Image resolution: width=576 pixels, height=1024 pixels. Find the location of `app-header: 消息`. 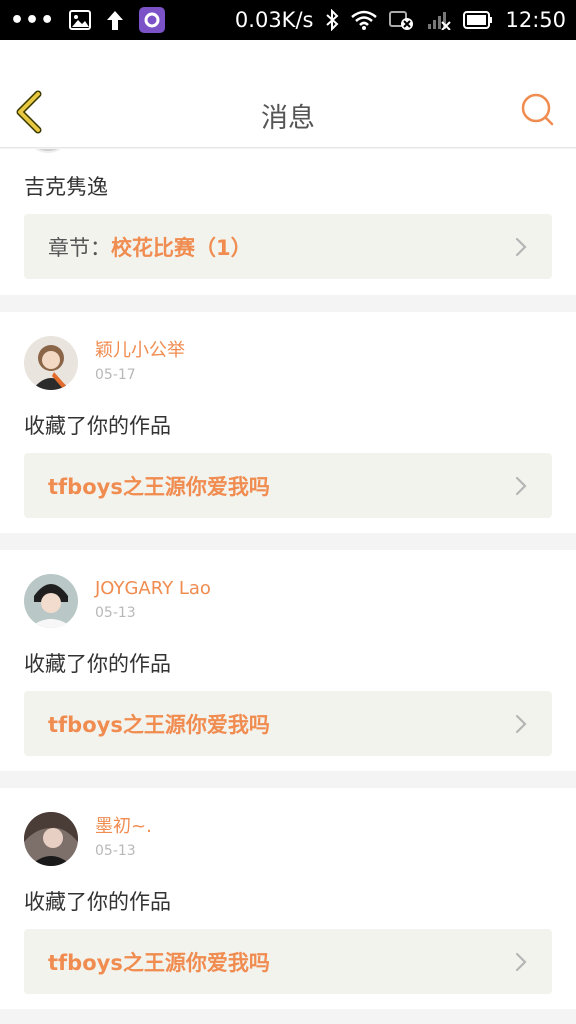

app-header: 消息 is located at coordinates (288, 94).